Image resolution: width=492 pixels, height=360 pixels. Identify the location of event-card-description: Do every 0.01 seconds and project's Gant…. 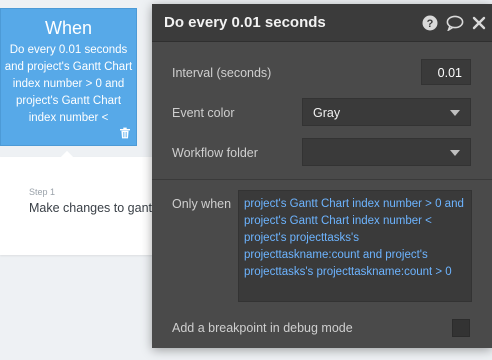
(68, 84).